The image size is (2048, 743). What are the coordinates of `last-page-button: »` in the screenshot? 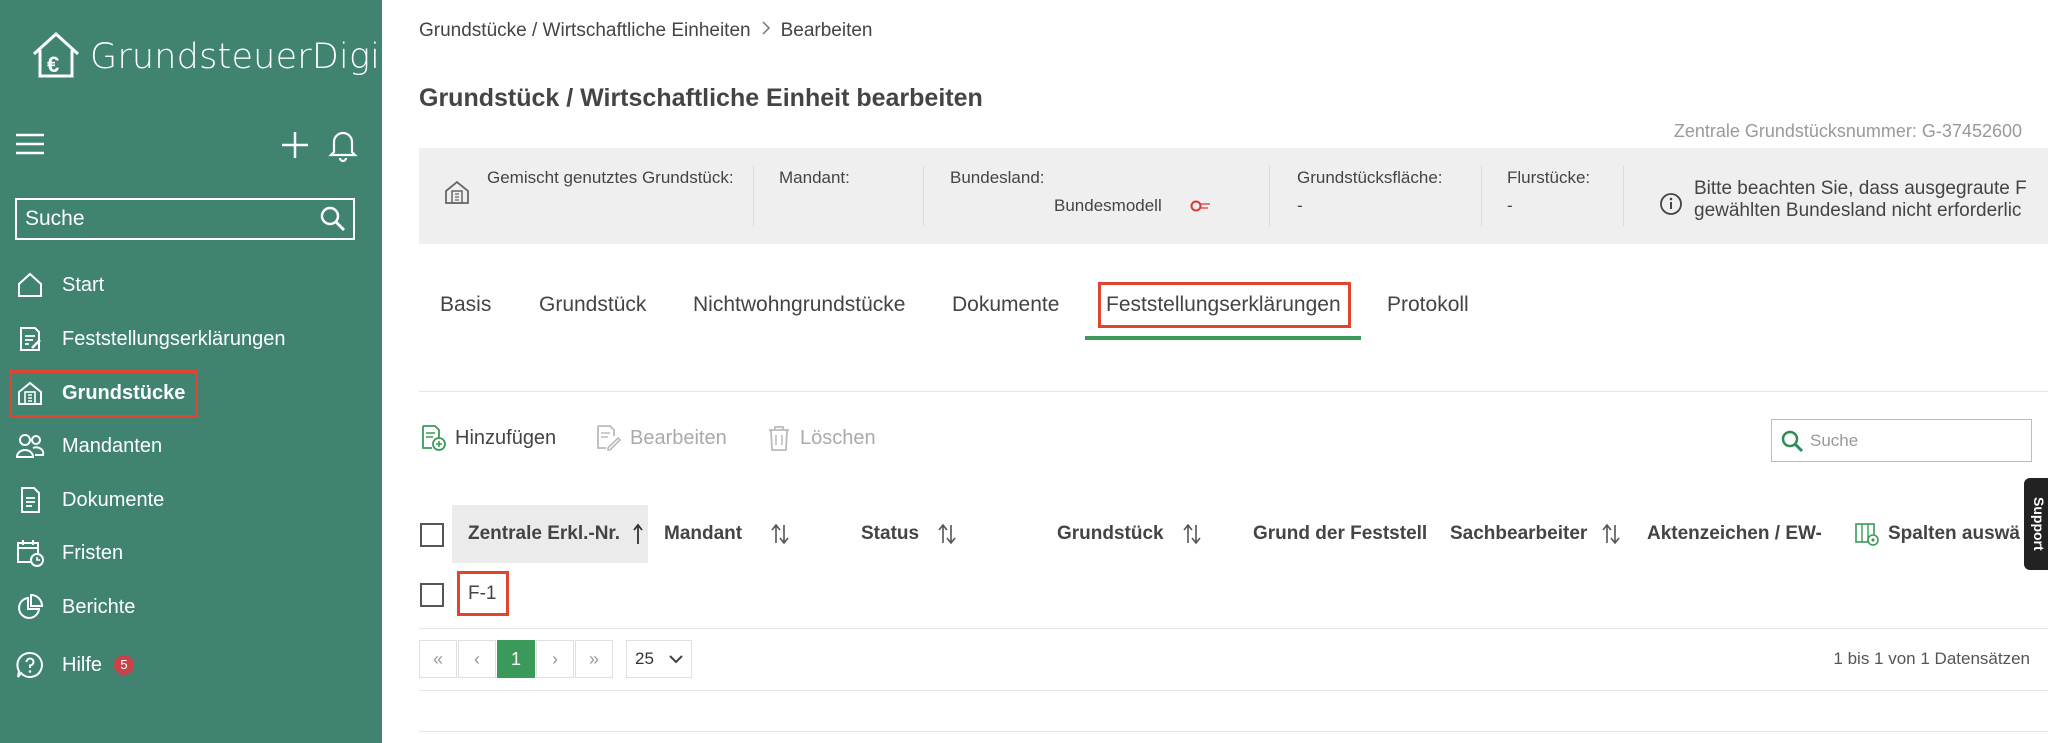 It's located at (594, 659).